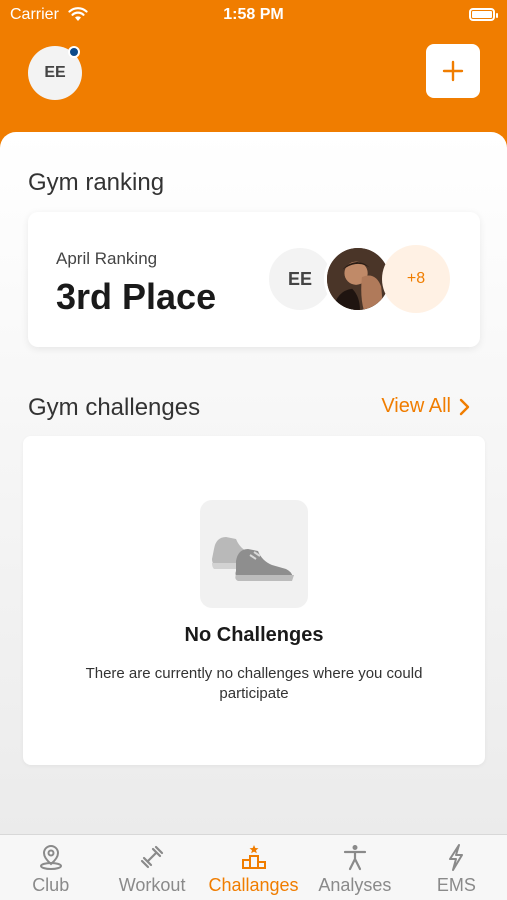 Image resolution: width=507 pixels, height=900 pixels. What do you see at coordinates (114, 407) in the screenshot?
I see `challenges-section-title: Gym challenges` at bounding box center [114, 407].